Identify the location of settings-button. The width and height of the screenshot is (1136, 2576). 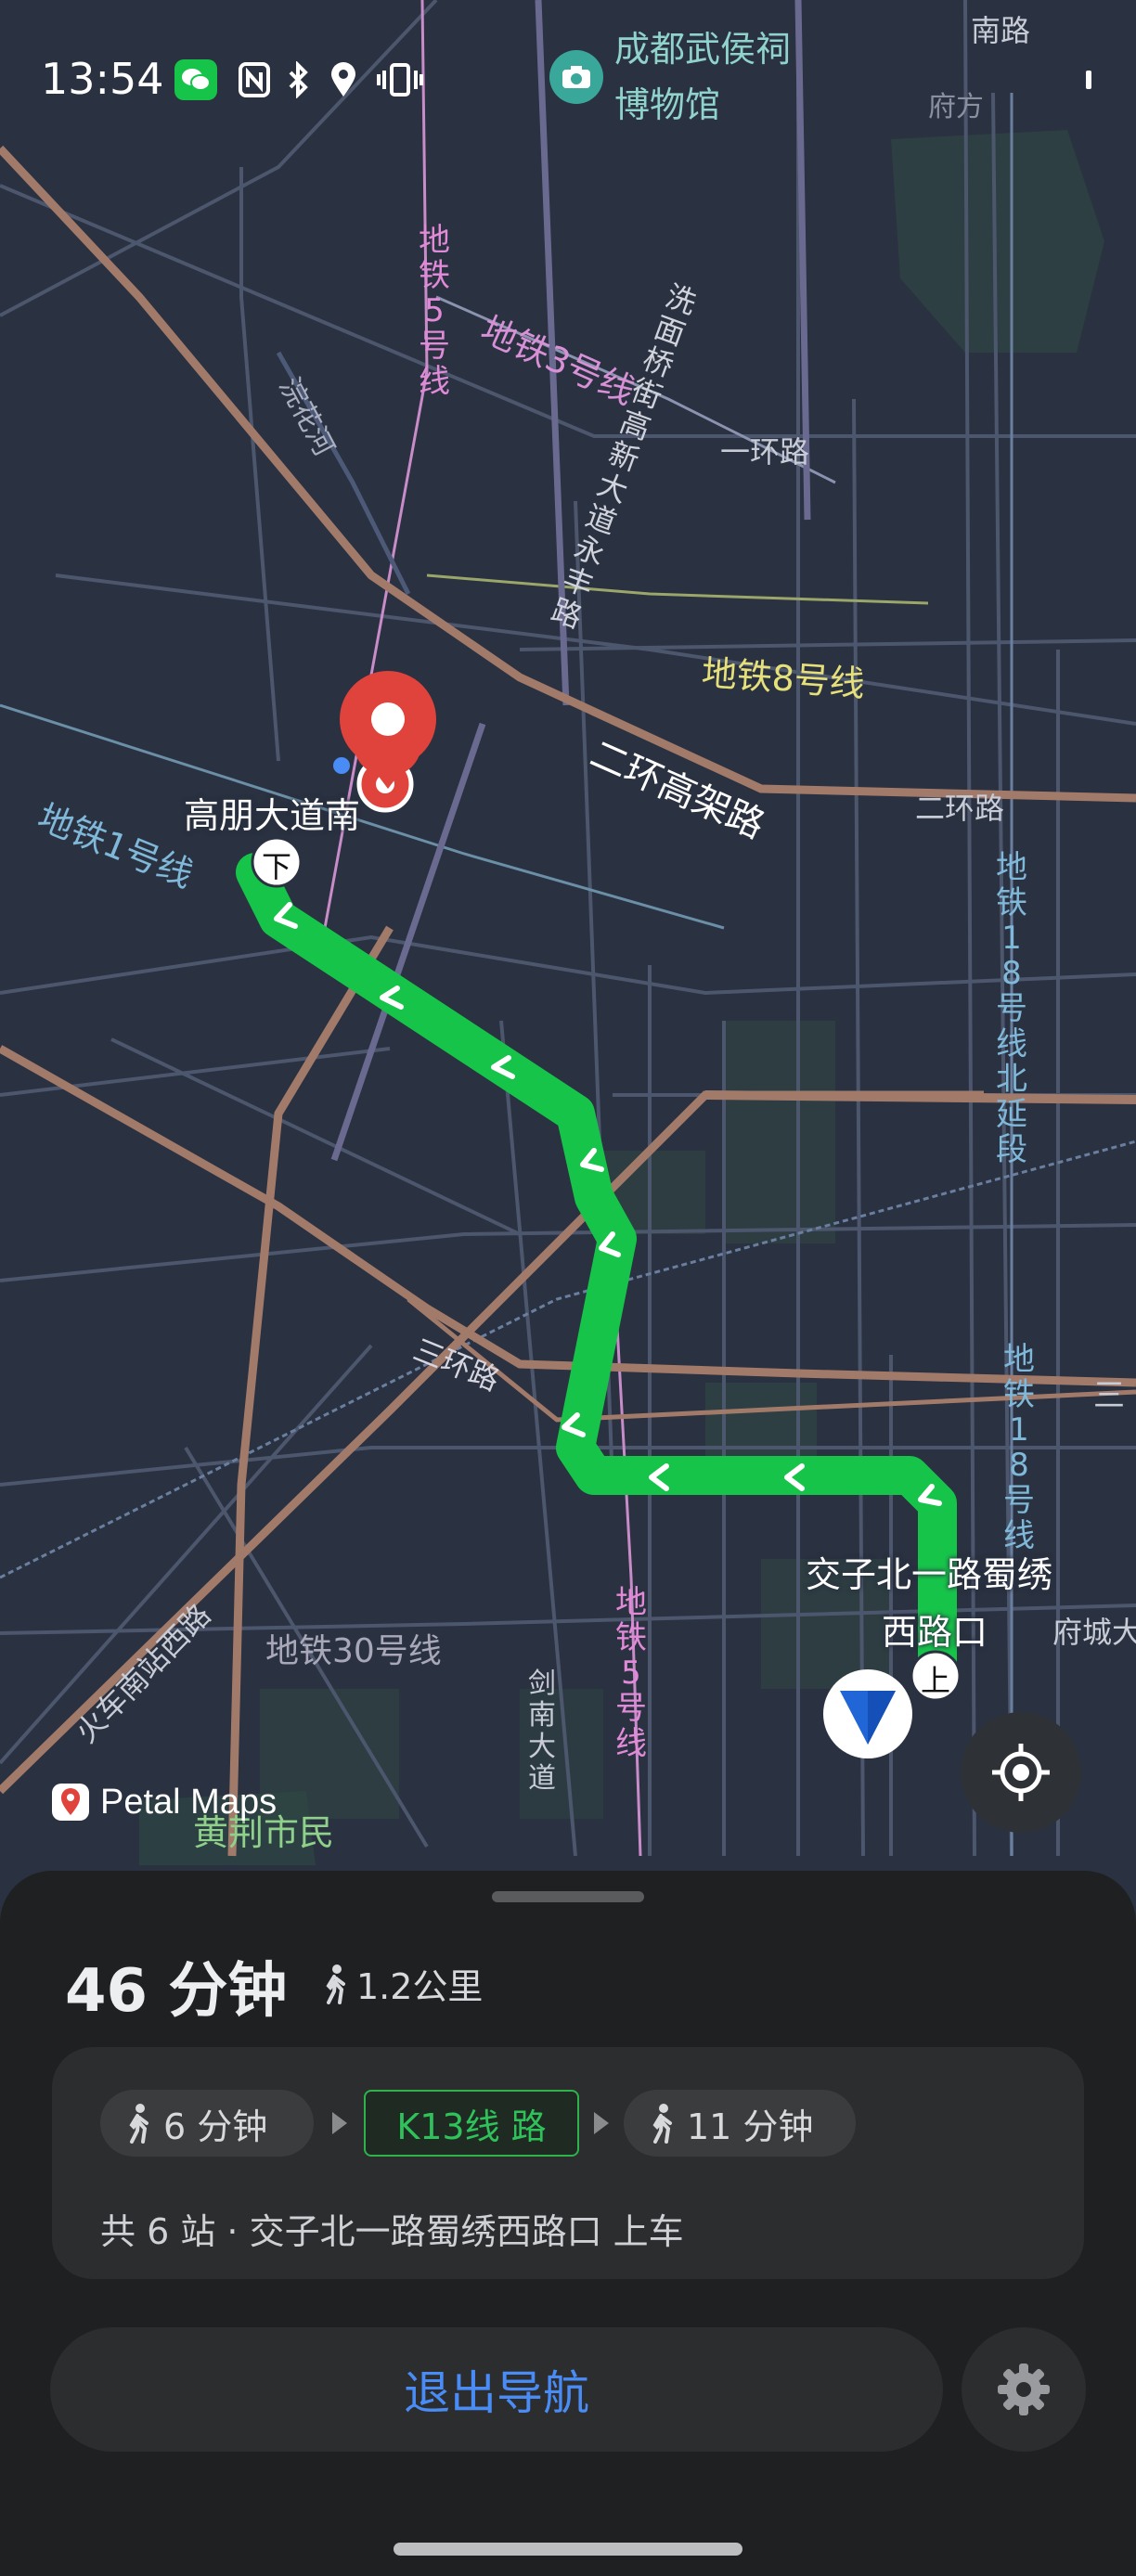
(1024, 2390).